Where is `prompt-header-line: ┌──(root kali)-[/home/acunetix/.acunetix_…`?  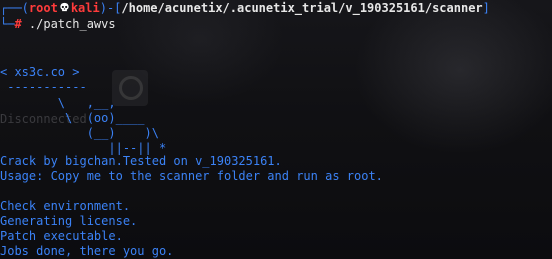 prompt-header-line: ┌──(root kali)-[/home/acunetix/.acunetix_… is located at coordinates (245, 9).